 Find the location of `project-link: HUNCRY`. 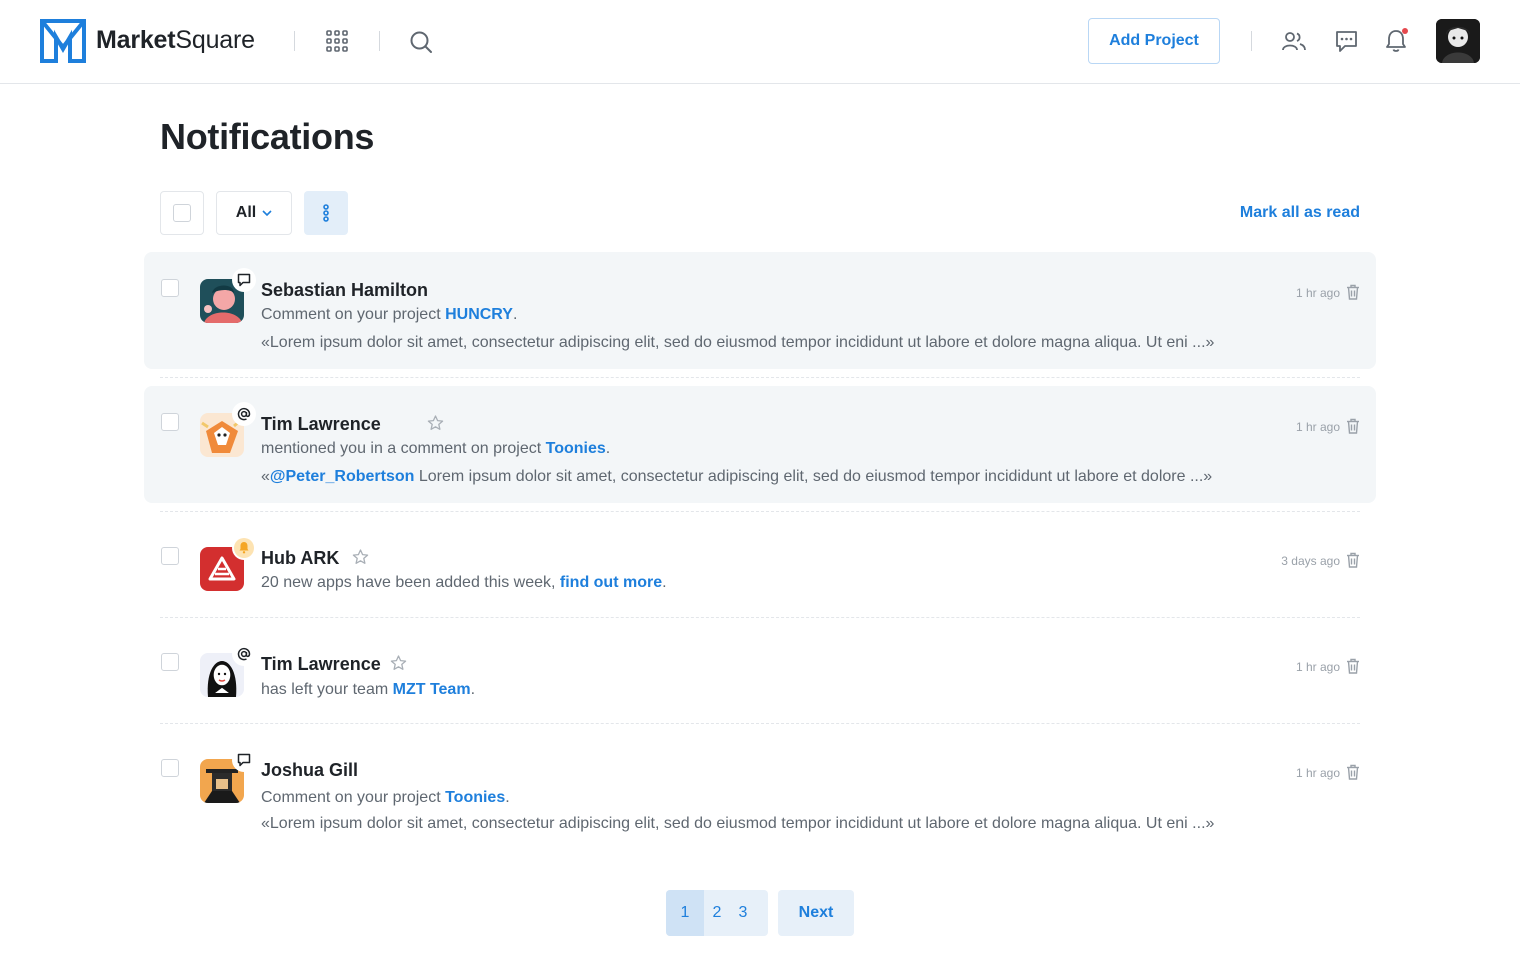

project-link: HUNCRY is located at coordinates (479, 314).